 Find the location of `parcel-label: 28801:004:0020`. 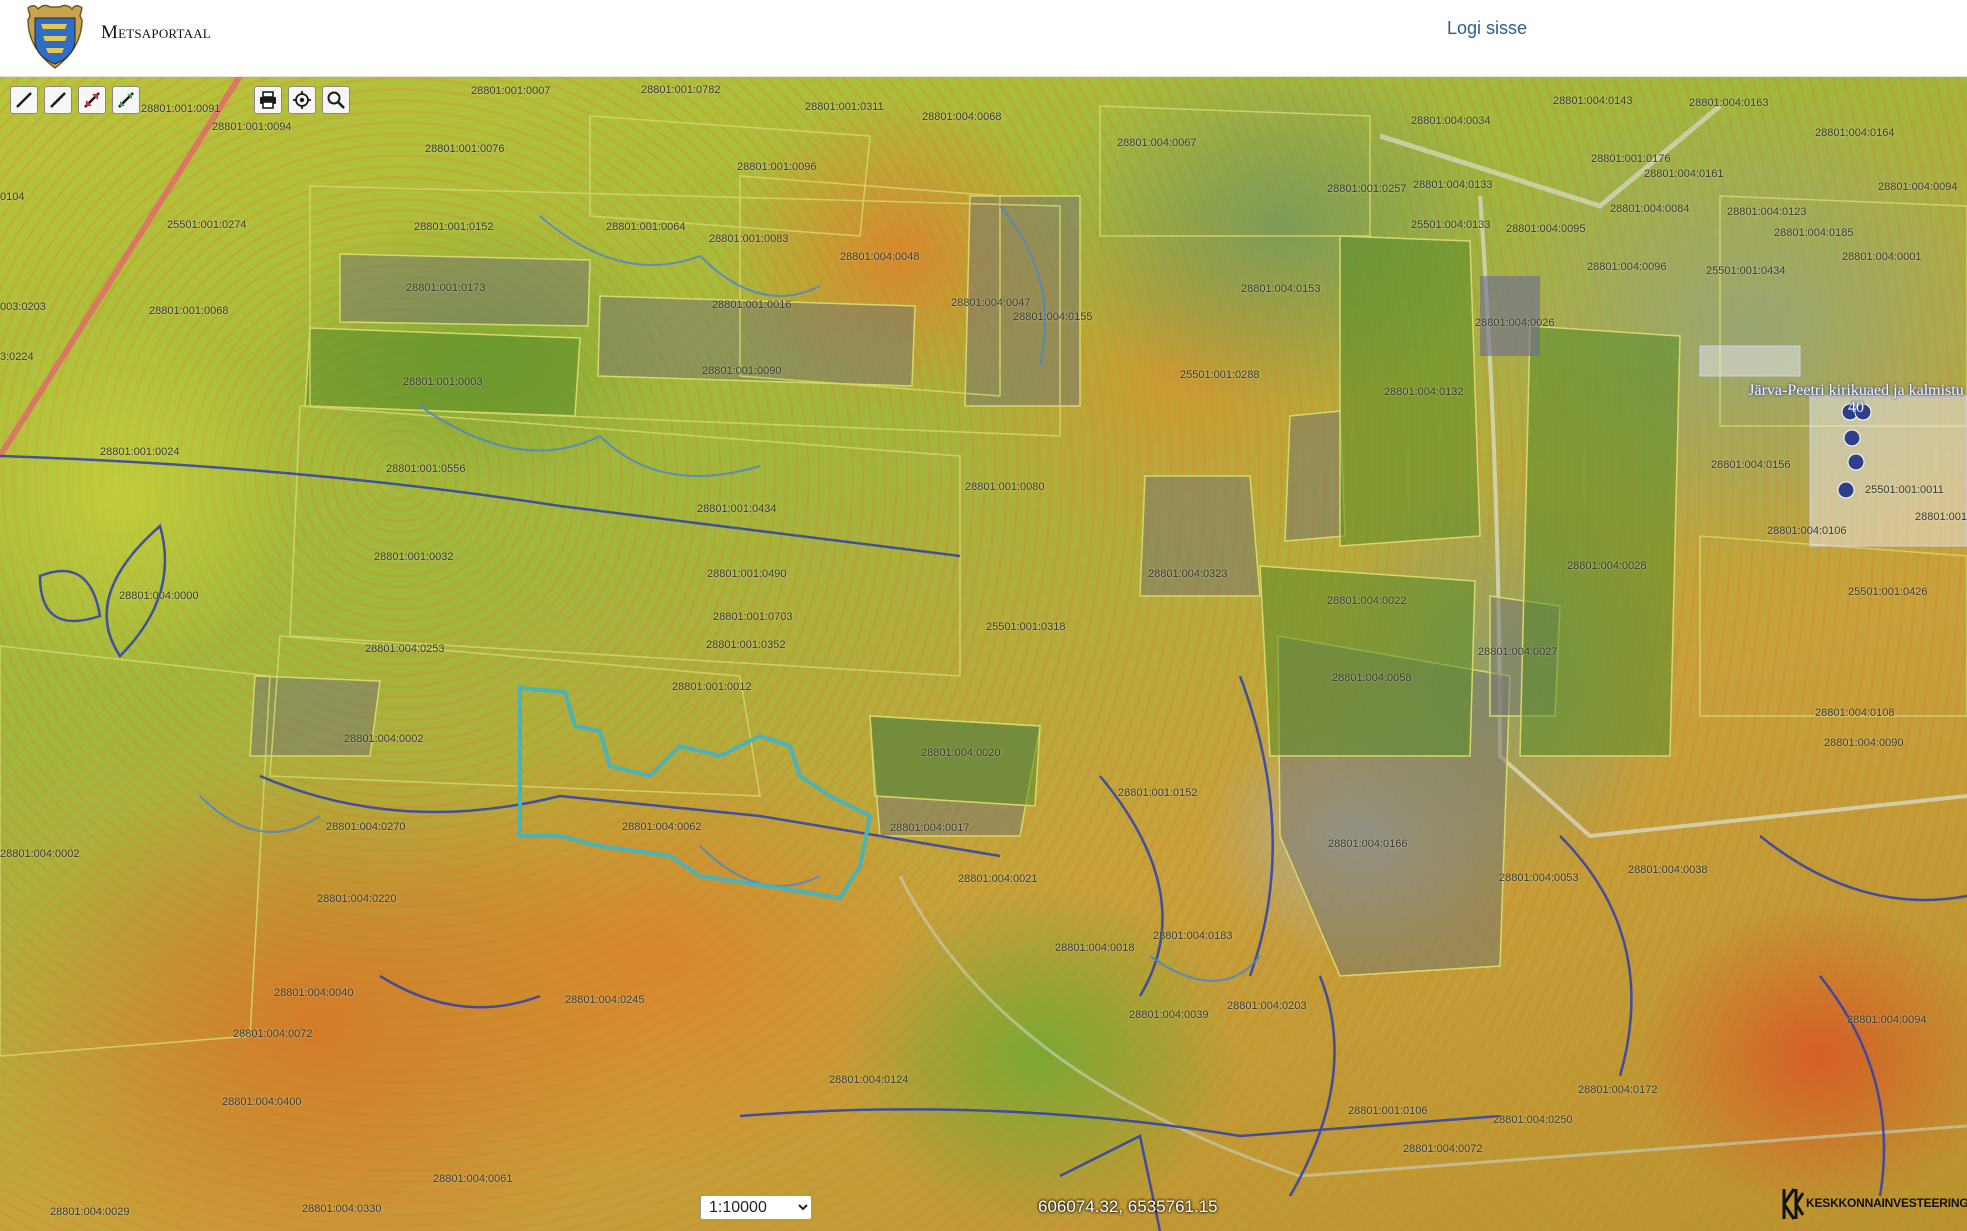

parcel-label: 28801:004:0020 is located at coordinates (961, 753).